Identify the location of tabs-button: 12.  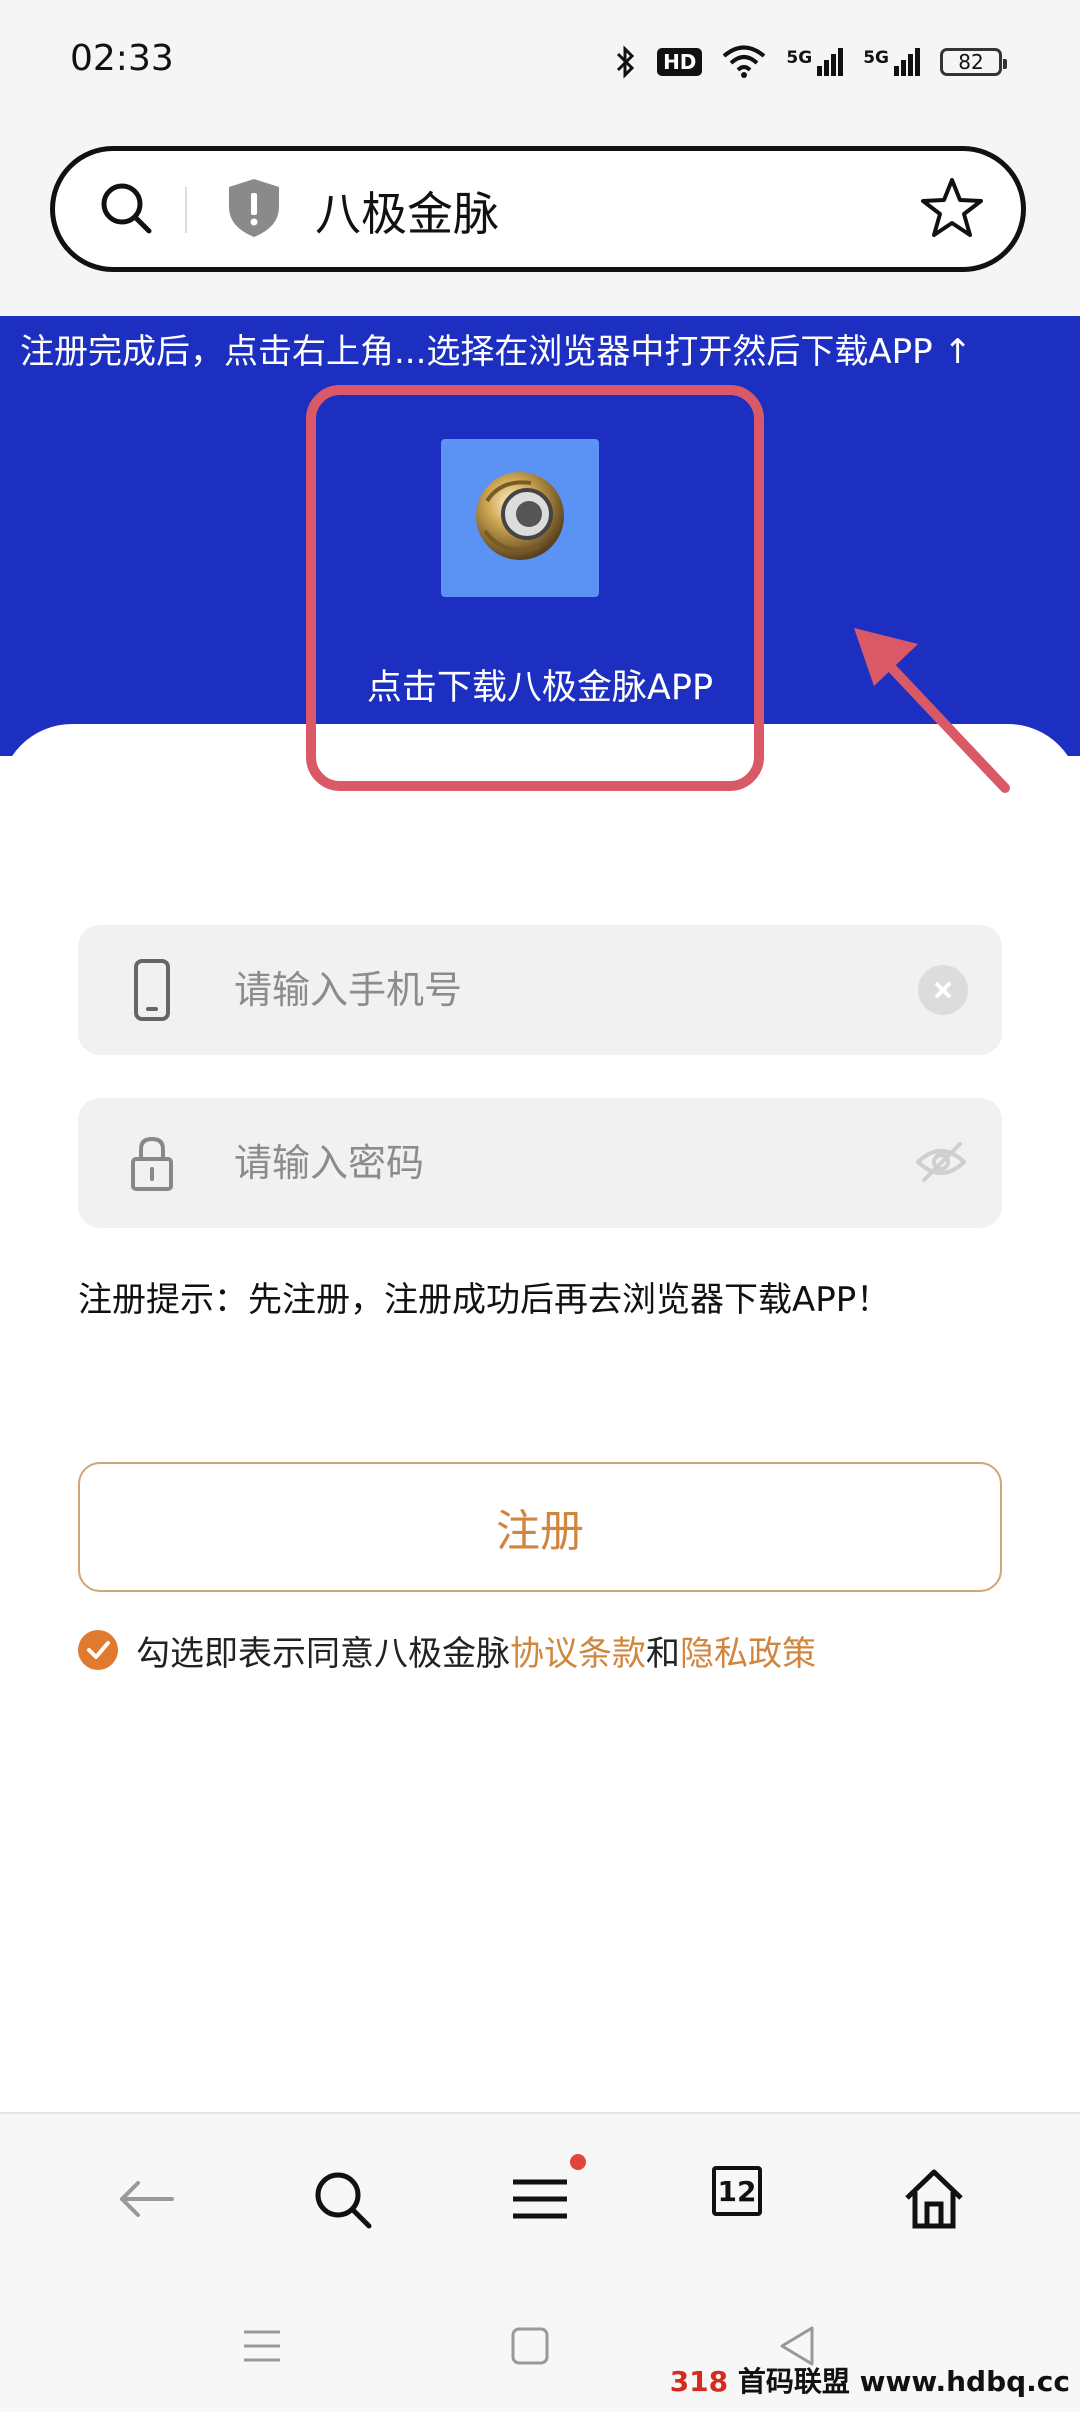
(737, 2191).